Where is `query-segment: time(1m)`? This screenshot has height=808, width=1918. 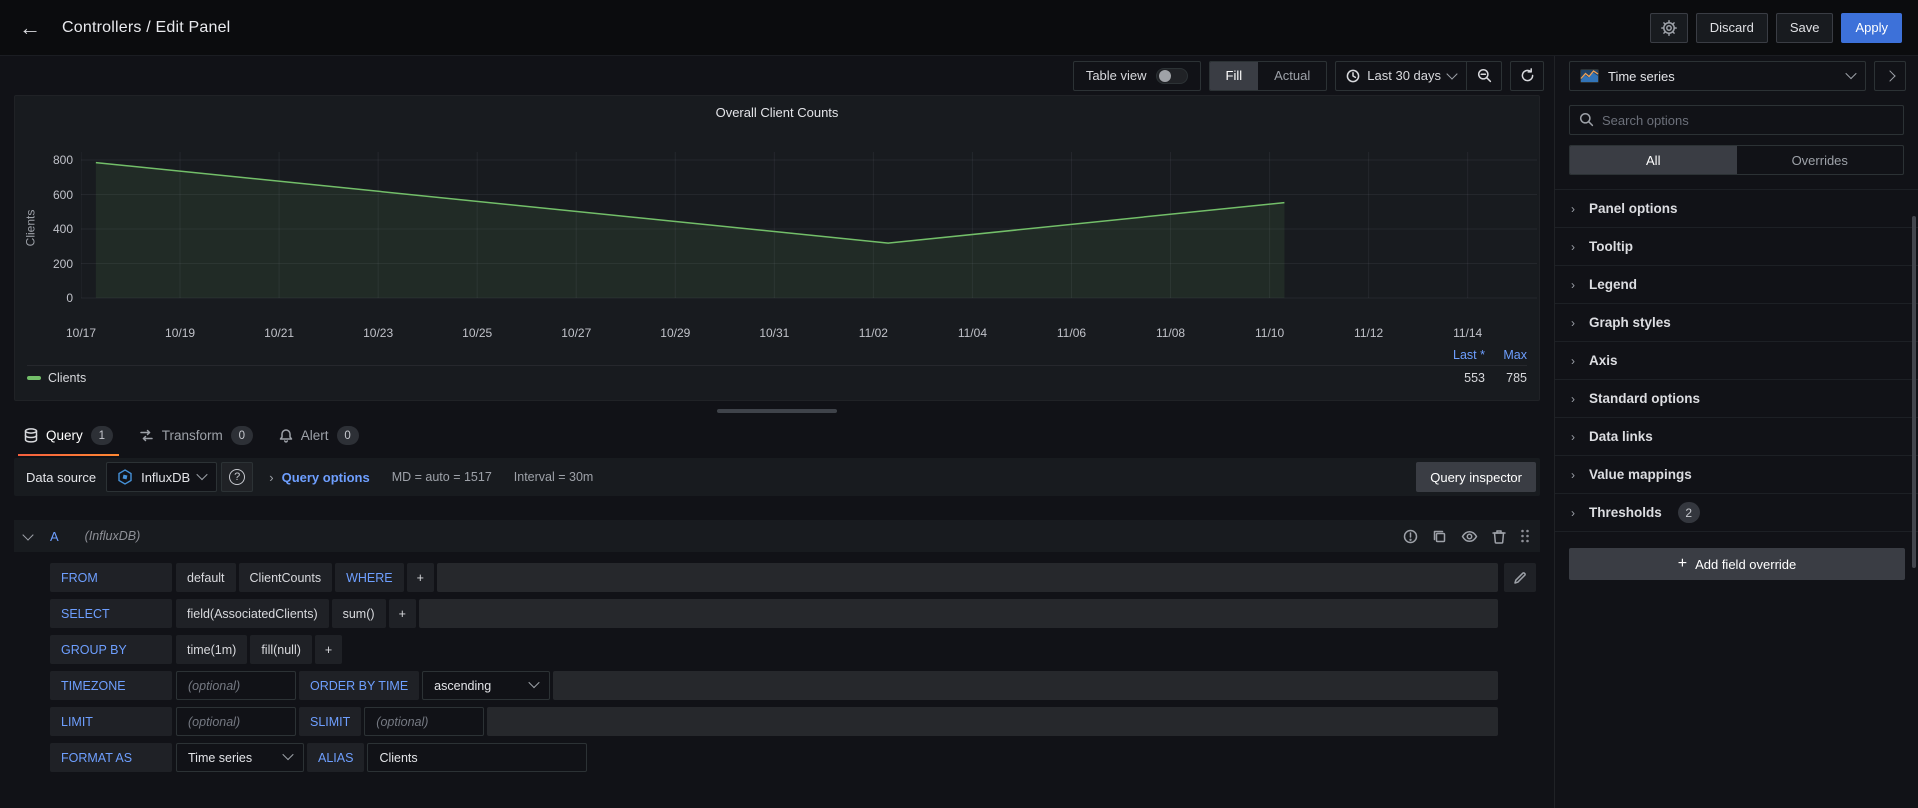 query-segment: time(1m) is located at coordinates (212, 649).